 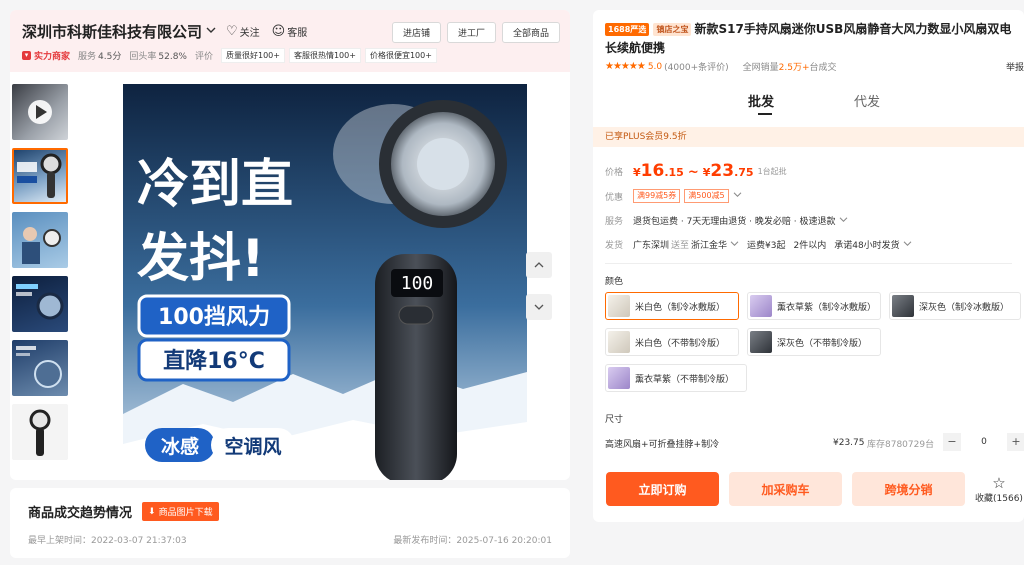 I want to click on shop-name: 深圳市科斯佳科技有限公司, so click(x=112, y=31).